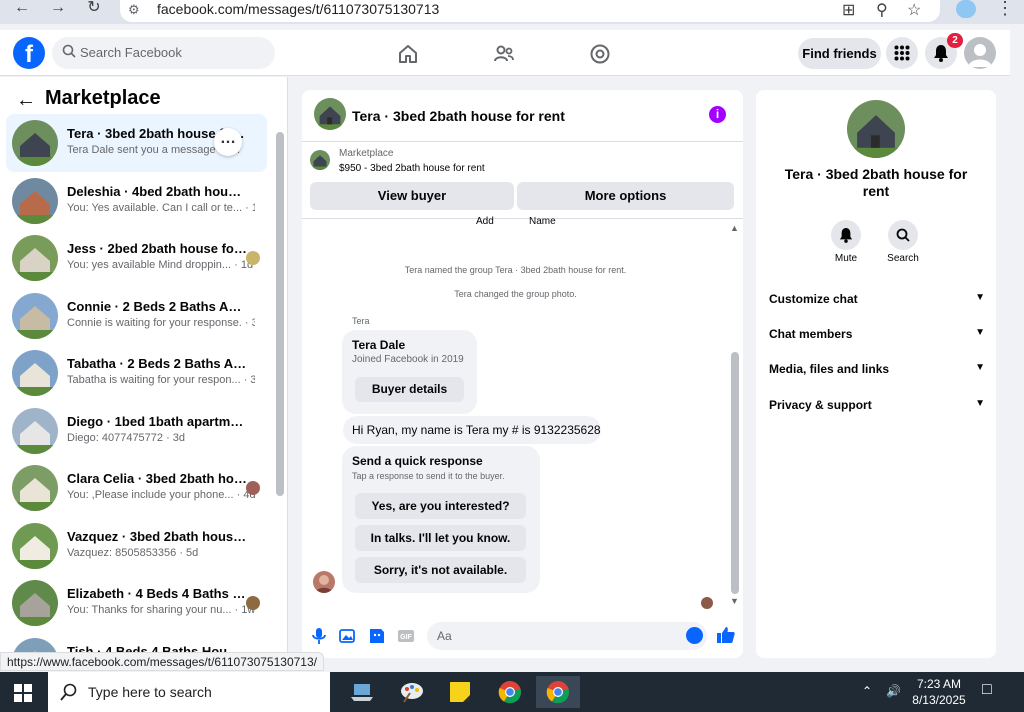 The width and height of the screenshot is (1024, 712). I want to click on scroll-up-arrow-icon: ▲, so click(734, 228).